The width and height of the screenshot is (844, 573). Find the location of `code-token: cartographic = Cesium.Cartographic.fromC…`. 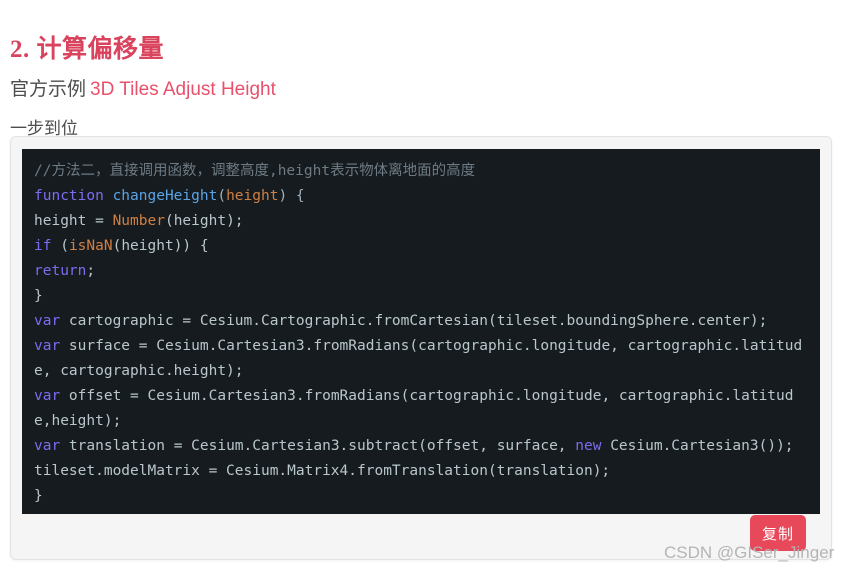

code-token: cartographic = Cesium.Cartographic.fromC… is located at coordinates (414, 321).